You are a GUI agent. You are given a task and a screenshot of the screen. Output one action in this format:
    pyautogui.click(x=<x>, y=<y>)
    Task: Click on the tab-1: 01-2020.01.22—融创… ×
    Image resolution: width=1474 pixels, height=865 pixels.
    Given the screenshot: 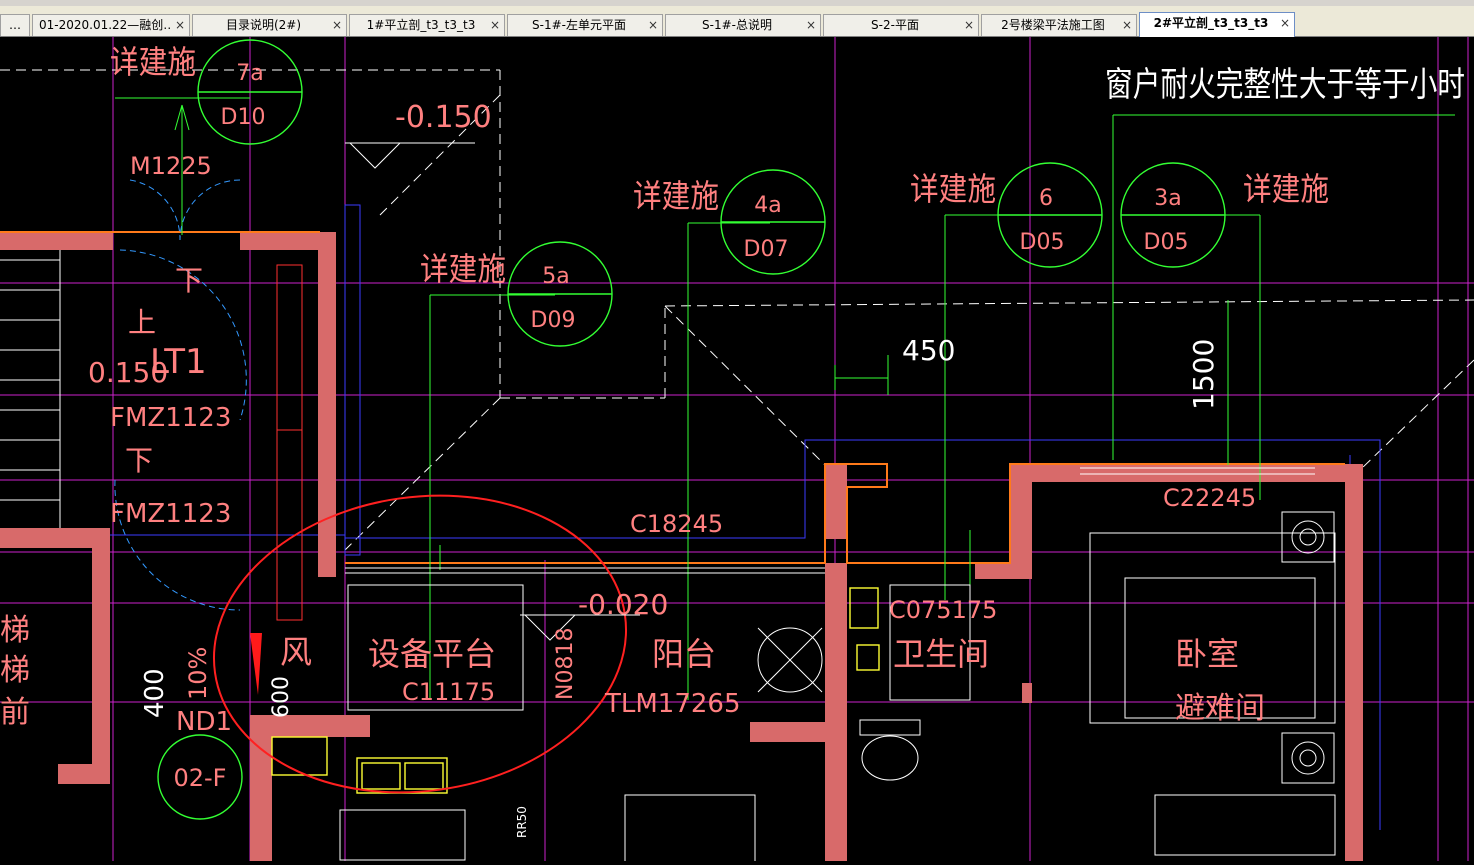 What is the action you would take?
    pyautogui.click(x=111, y=25)
    